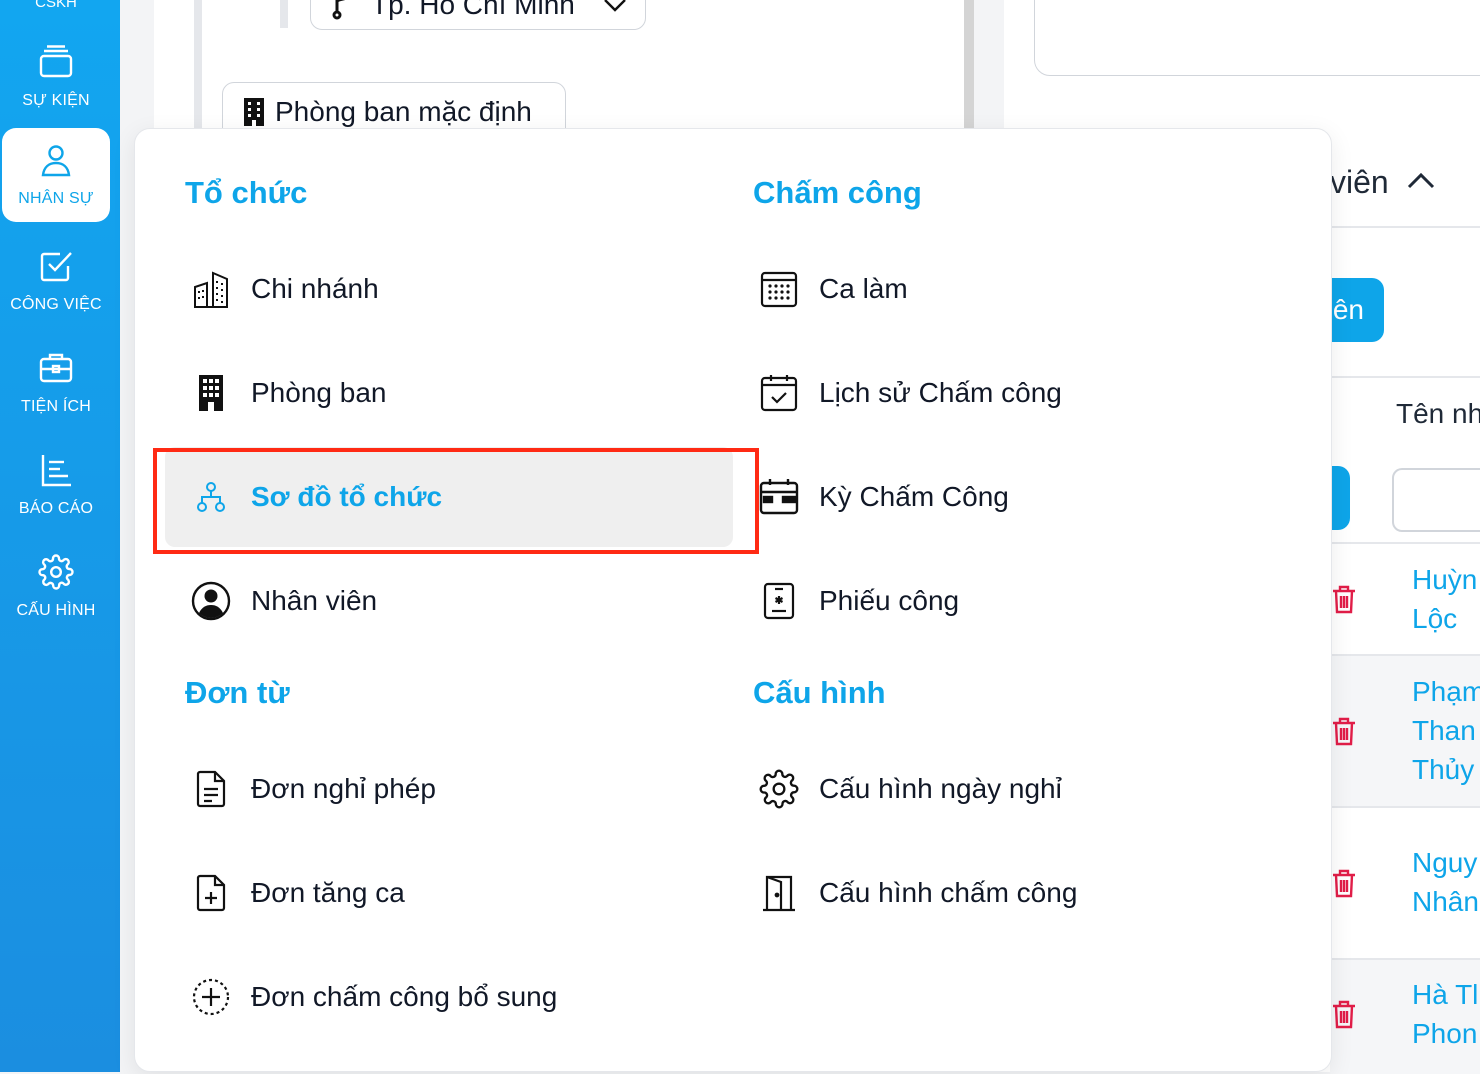 The height and width of the screenshot is (1074, 1480). What do you see at coordinates (1444, 599) in the screenshot?
I see `employee-name-link: Huỳn Lộc` at bounding box center [1444, 599].